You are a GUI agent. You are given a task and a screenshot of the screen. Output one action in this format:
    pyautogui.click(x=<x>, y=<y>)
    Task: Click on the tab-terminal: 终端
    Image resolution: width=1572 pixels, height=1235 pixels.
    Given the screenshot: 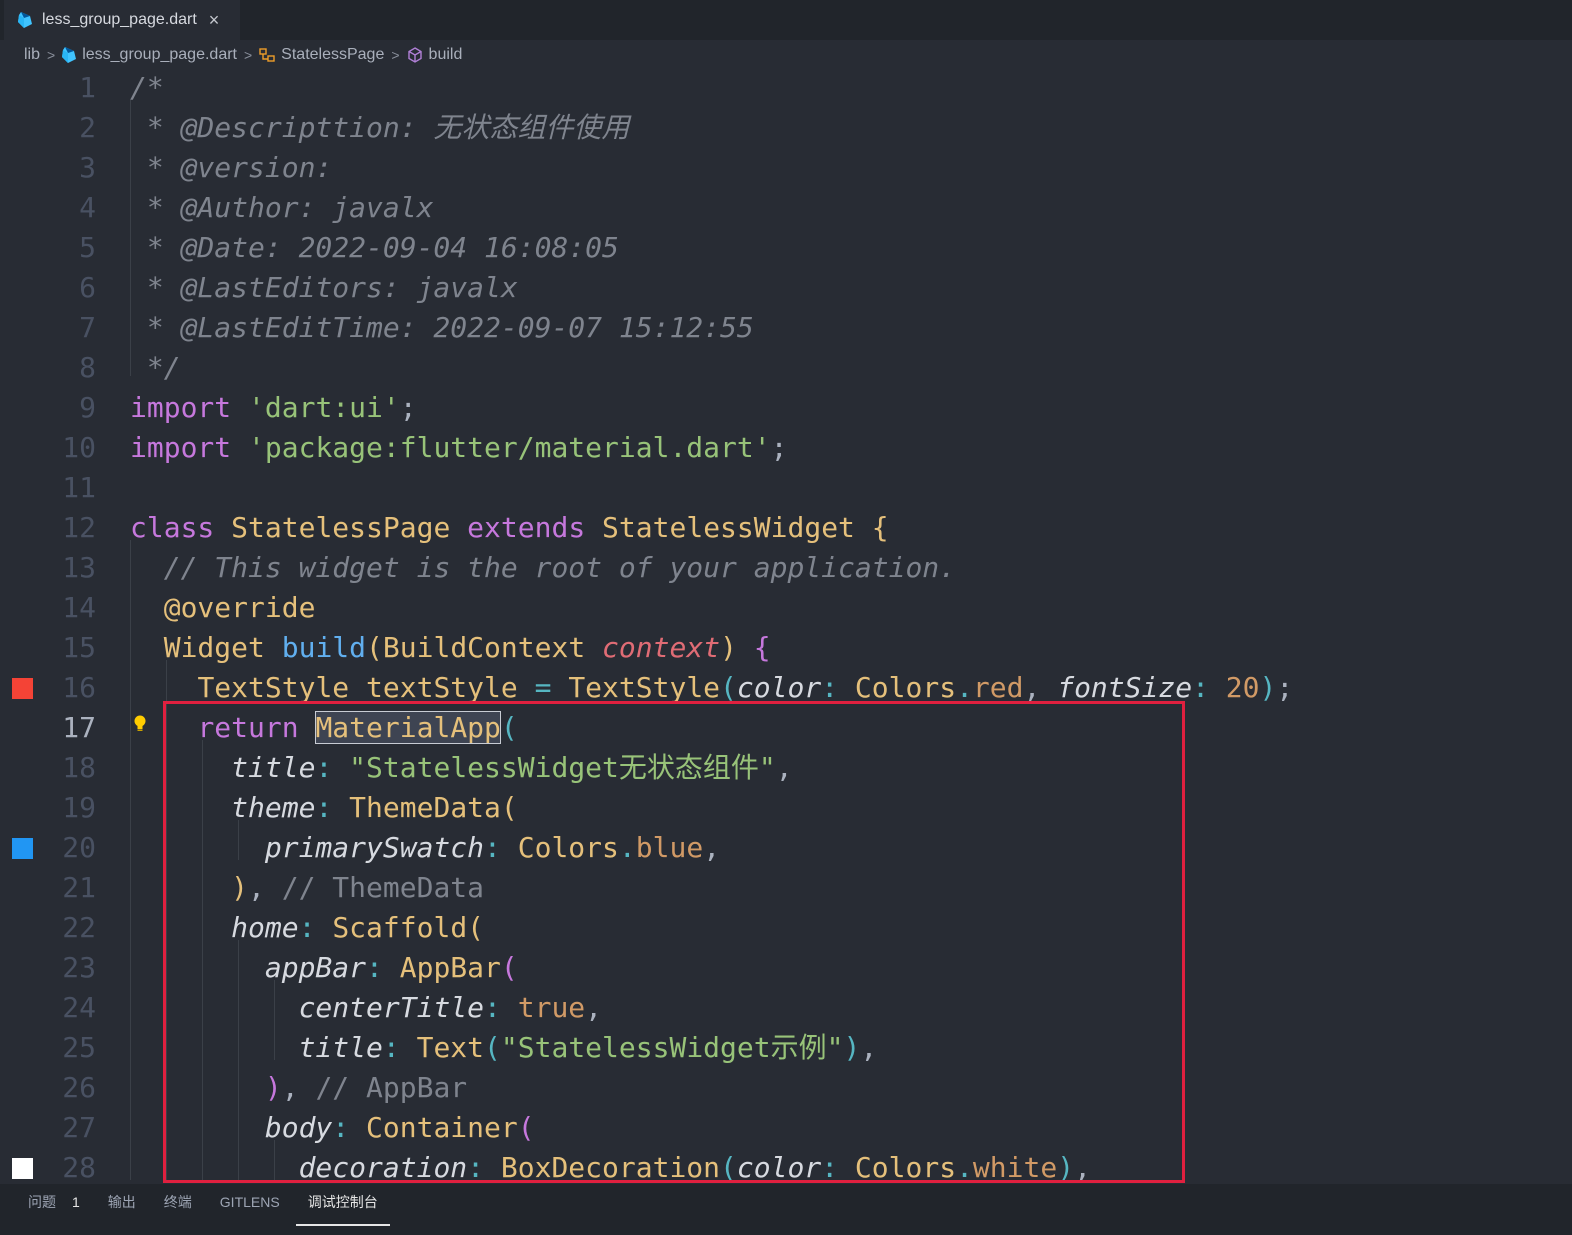 What is the action you would take?
    pyautogui.click(x=178, y=1205)
    